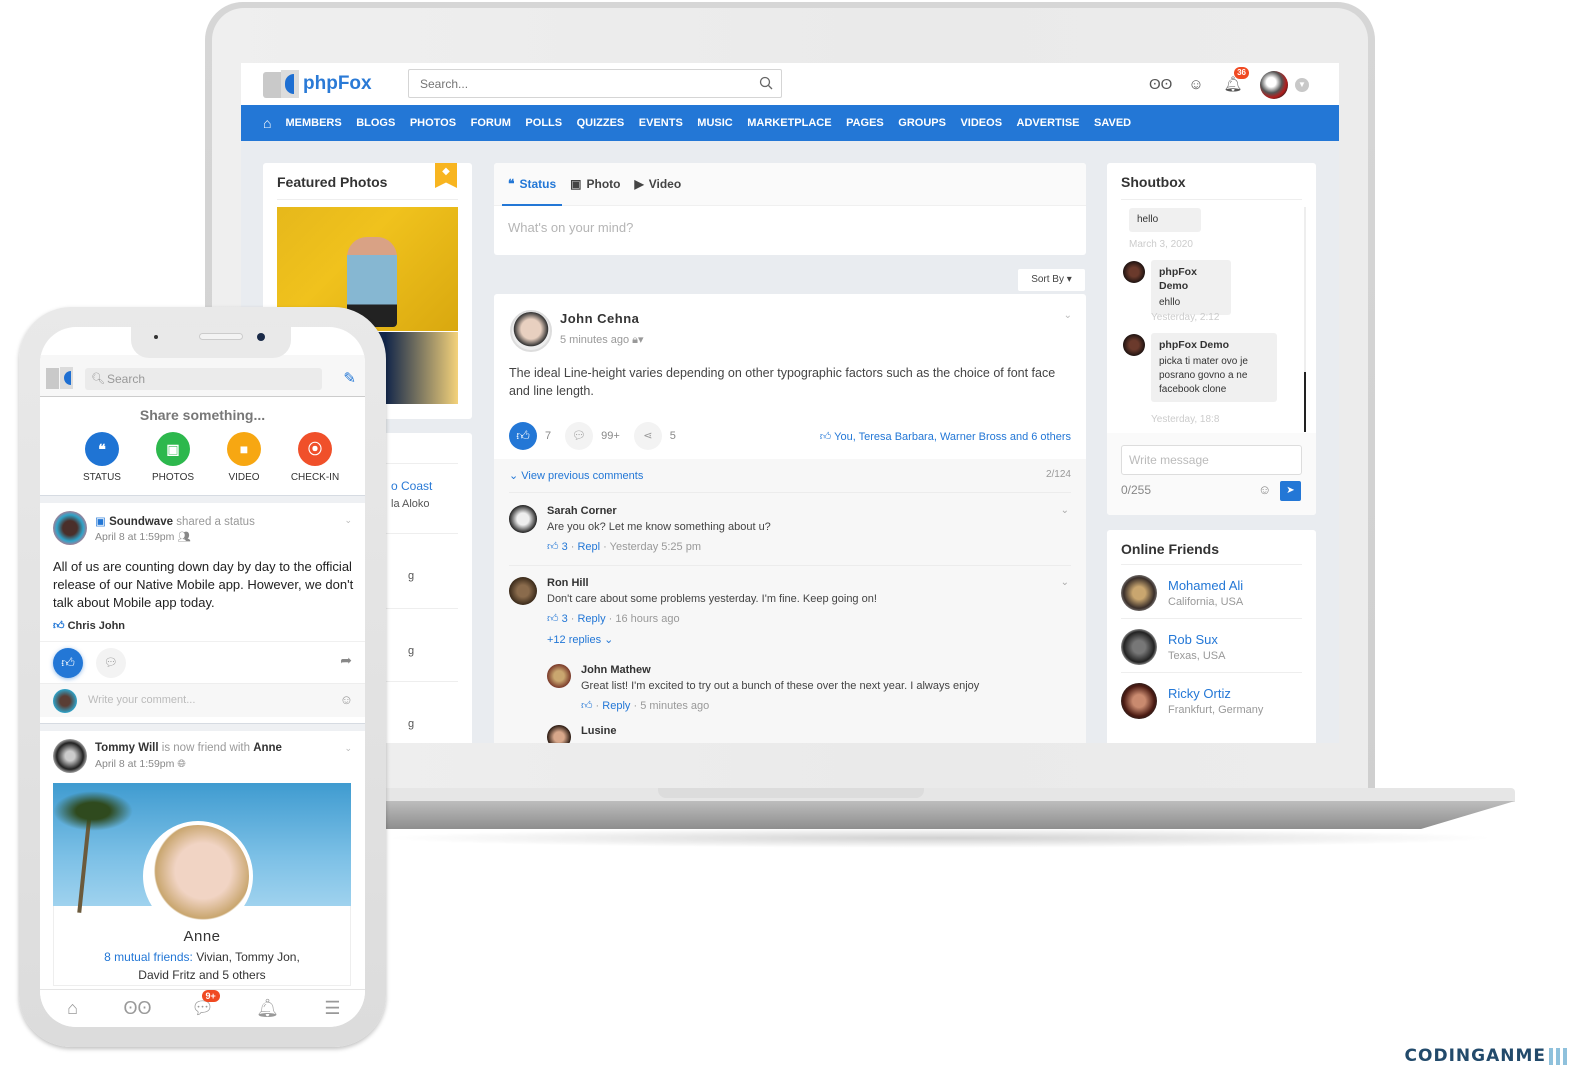 The image size is (1585, 1080). I want to click on bell-icon: 🔔︎, so click(268, 1008).